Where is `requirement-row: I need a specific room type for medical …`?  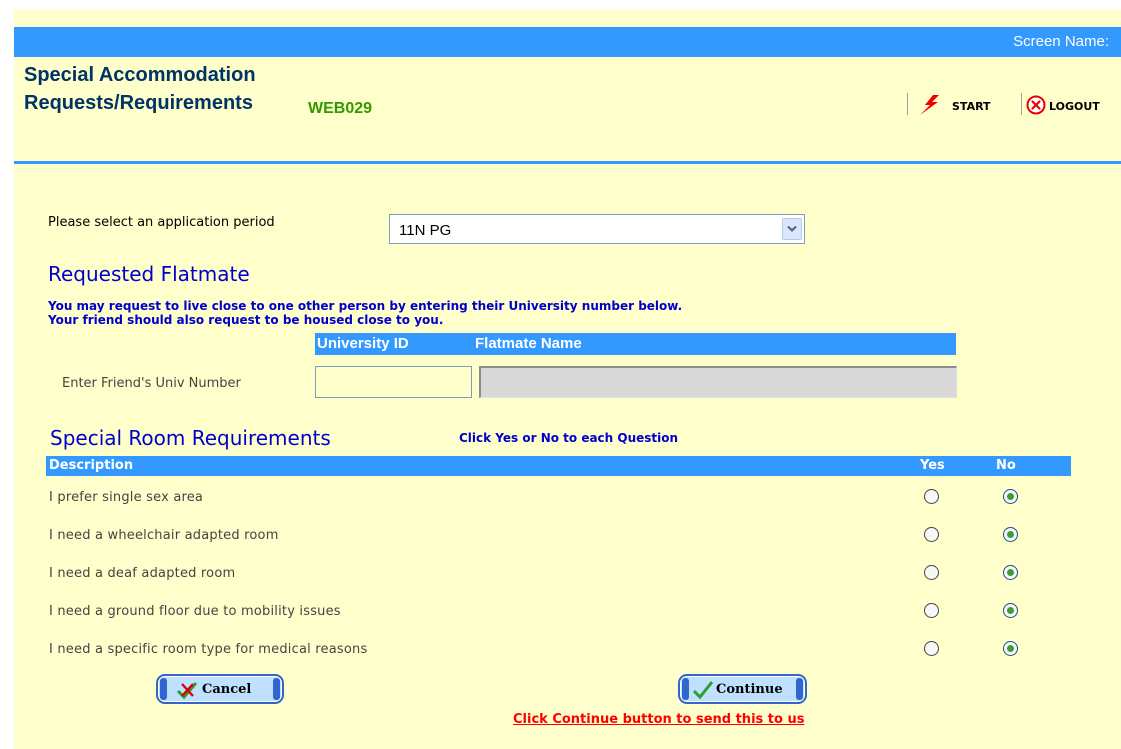
requirement-row: I need a specific room type for medical … is located at coordinates (558, 650).